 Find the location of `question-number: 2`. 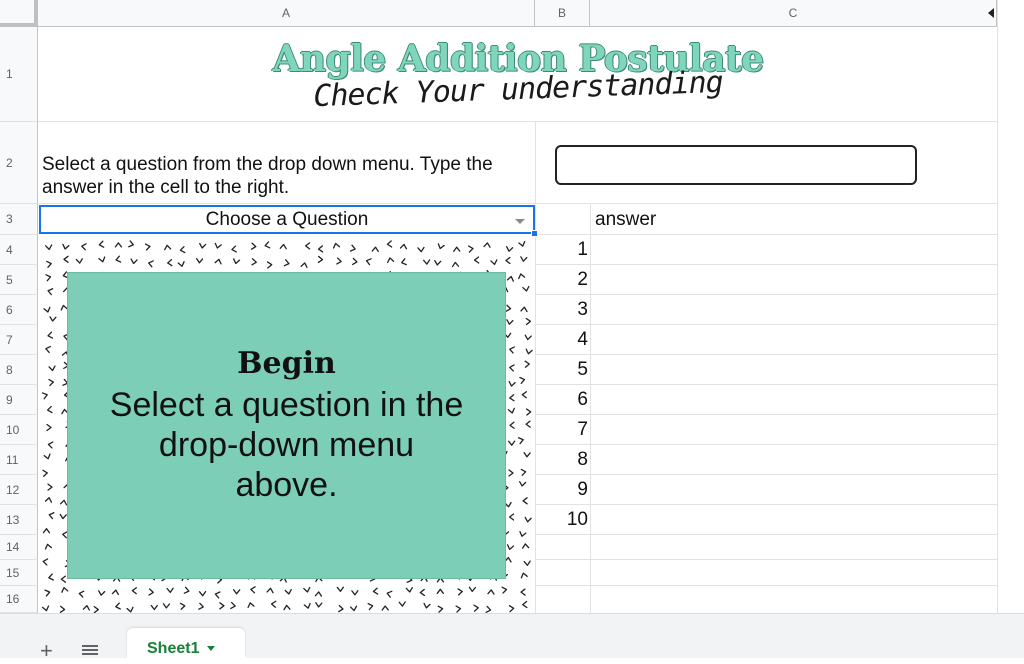

question-number: 2 is located at coordinates (562, 280).